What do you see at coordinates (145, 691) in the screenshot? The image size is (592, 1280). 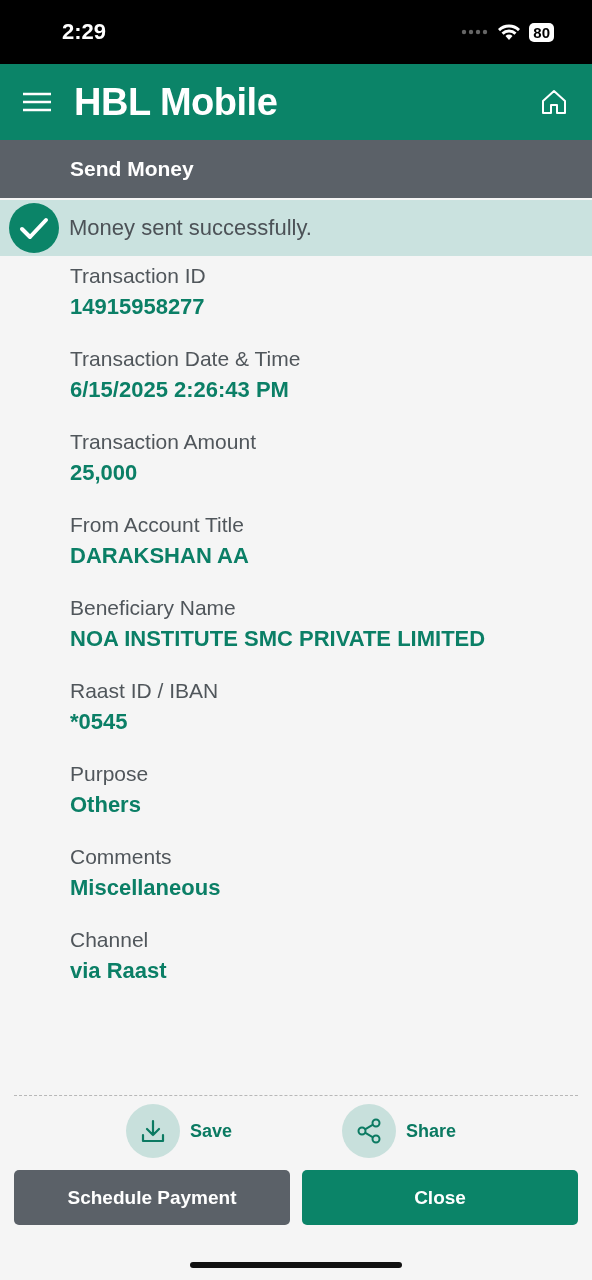 I see `field-label: Raast ID / IBAN` at bounding box center [145, 691].